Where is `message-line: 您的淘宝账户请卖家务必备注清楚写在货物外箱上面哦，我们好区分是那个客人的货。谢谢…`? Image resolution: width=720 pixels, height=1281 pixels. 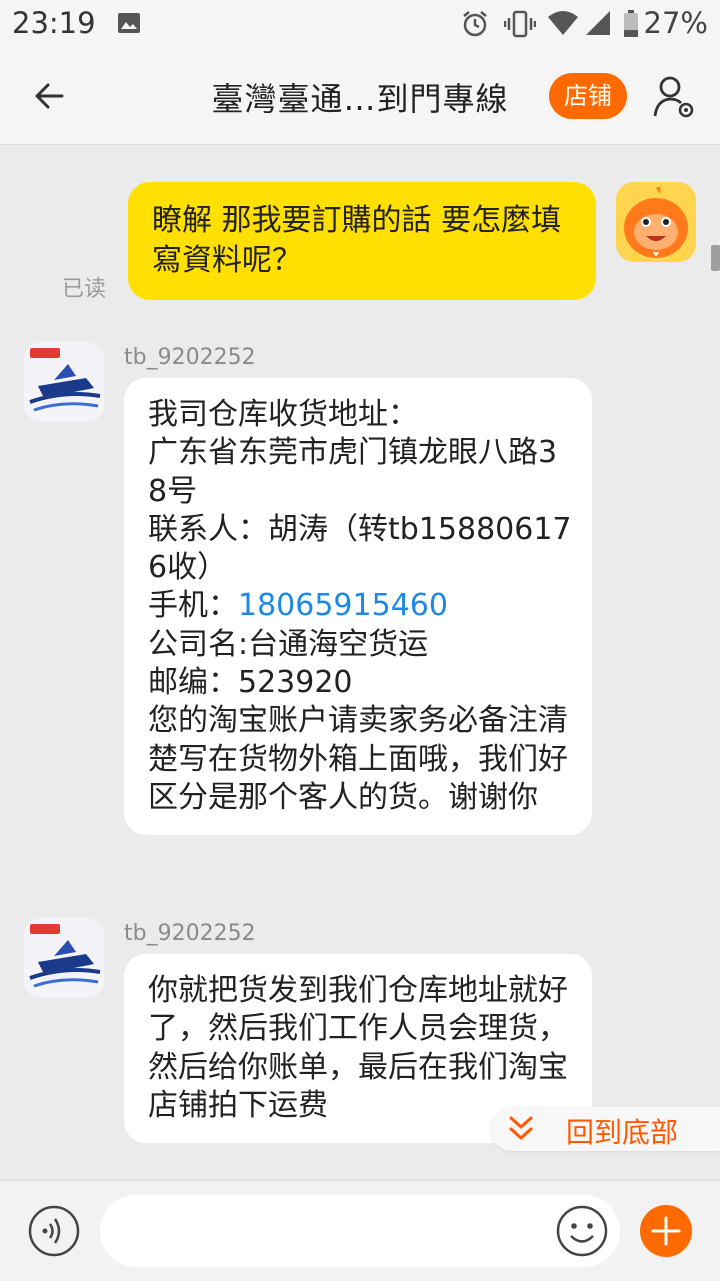
message-line: 您的淘宝账户请卖家务必备注清楚写在货物外箱上面哦，我们好区分是那个客人的货。谢谢… is located at coordinates (358, 759).